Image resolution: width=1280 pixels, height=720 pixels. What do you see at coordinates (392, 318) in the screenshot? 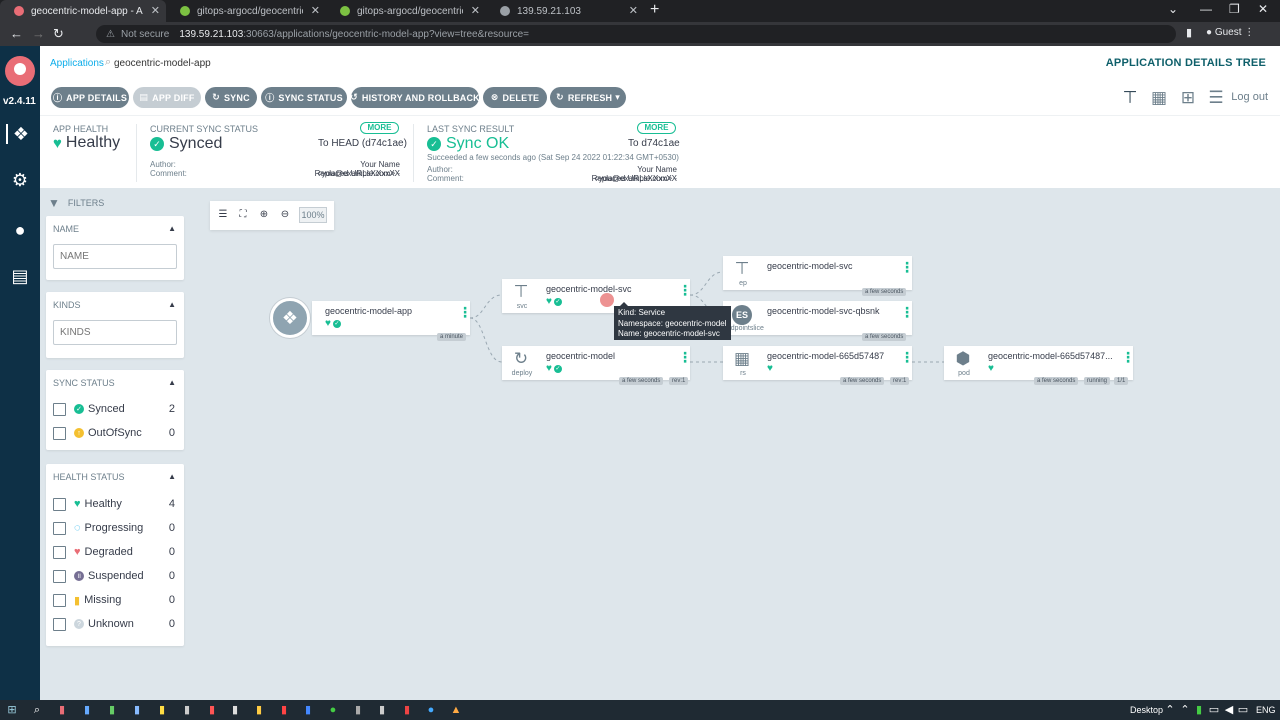
I see `node-application: geocentric-model-app ♥ ✓ ⋮` at bounding box center [392, 318].